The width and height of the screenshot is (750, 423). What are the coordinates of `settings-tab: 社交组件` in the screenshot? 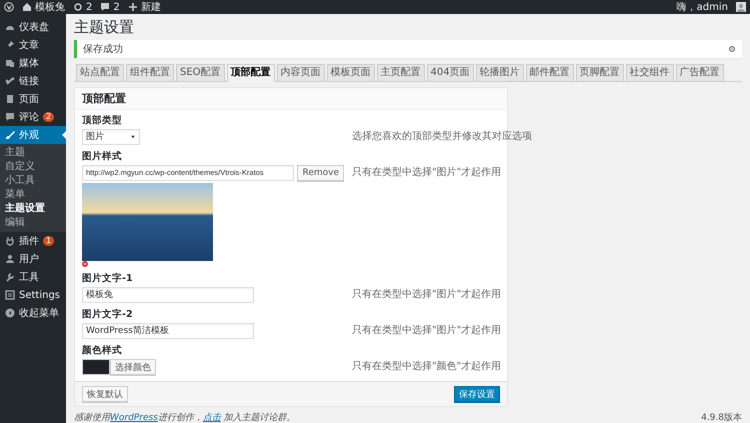 It's located at (650, 72).